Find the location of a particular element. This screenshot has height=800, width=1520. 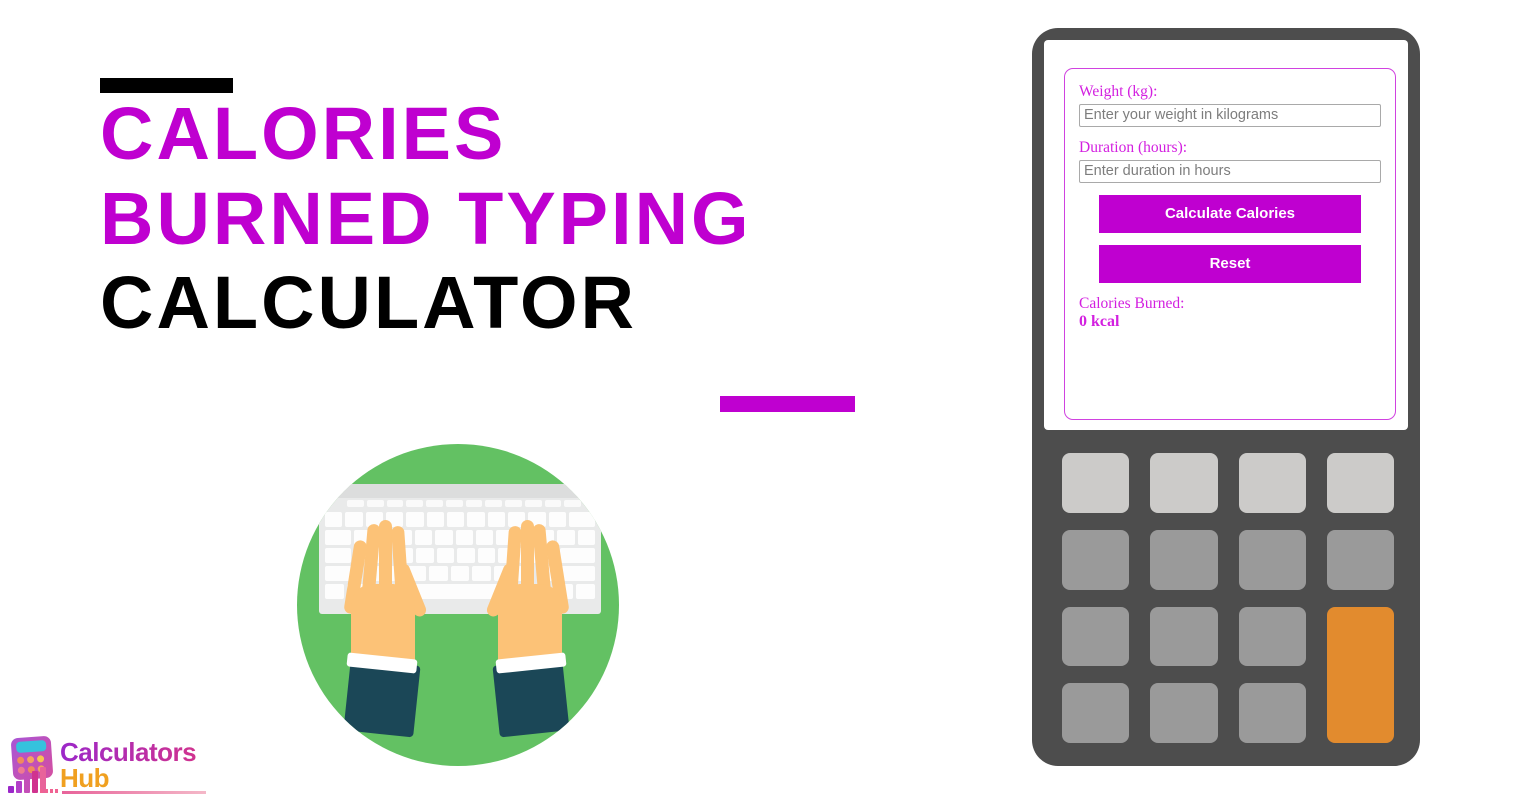

logo-wordmark: Calculators Hub is located at coordinates (128, 765).